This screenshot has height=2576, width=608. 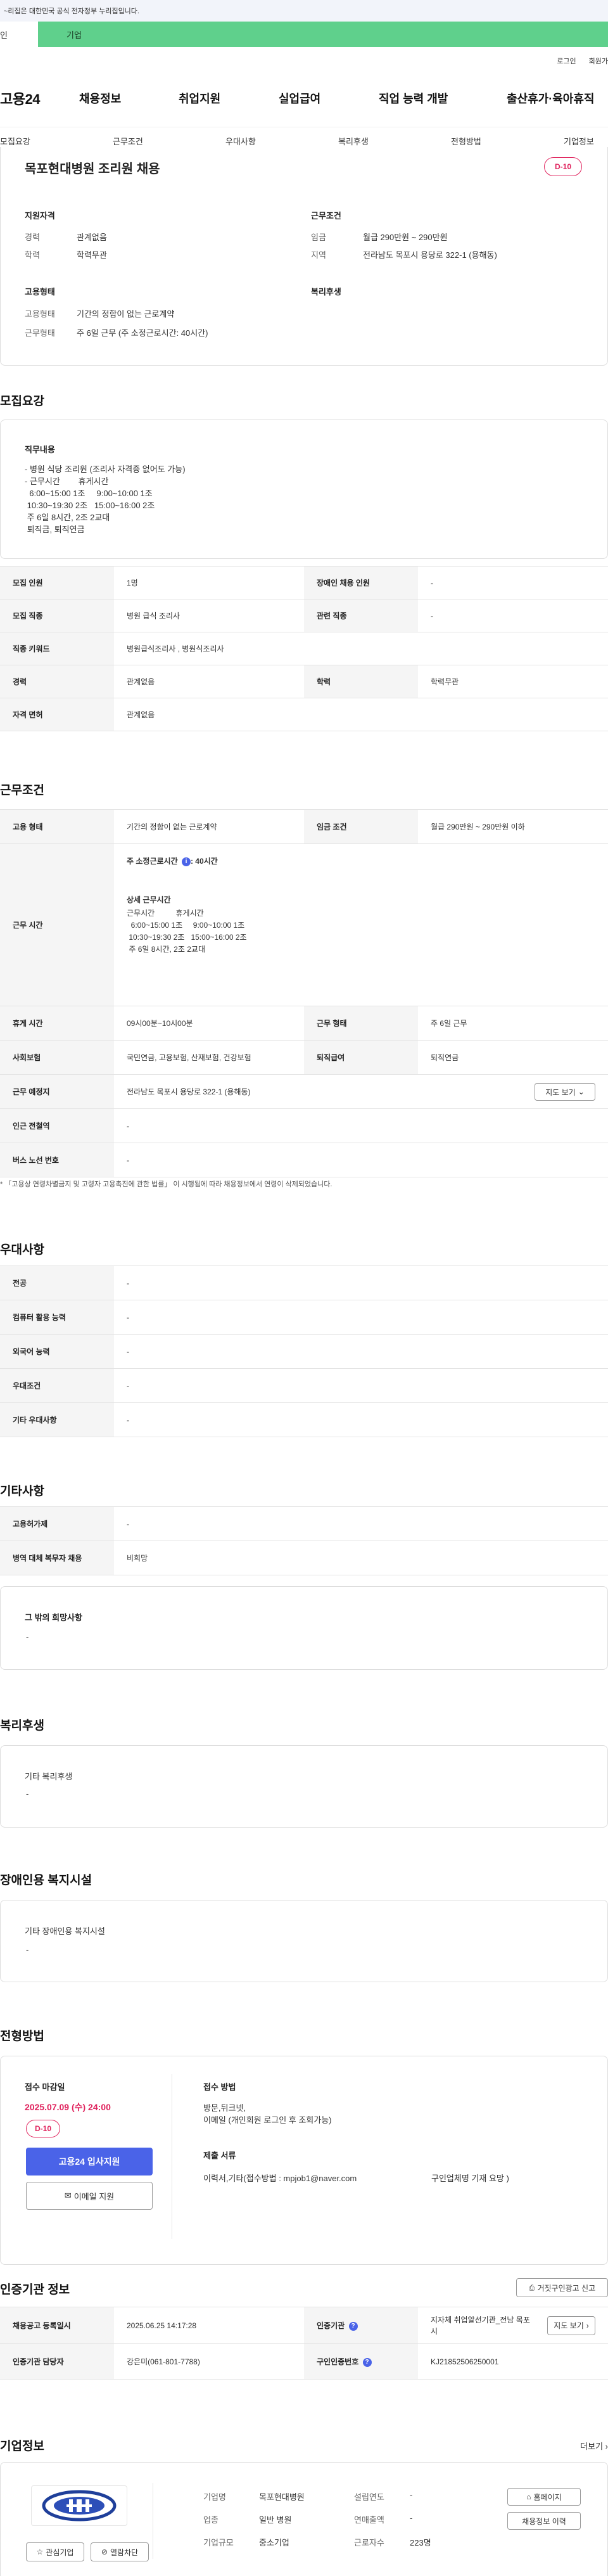 What do you see at coordinates (35, 2290) in the screenshot?
I see `section-title-cert: 인증기관 정보` at bounding box center [35, 2290].